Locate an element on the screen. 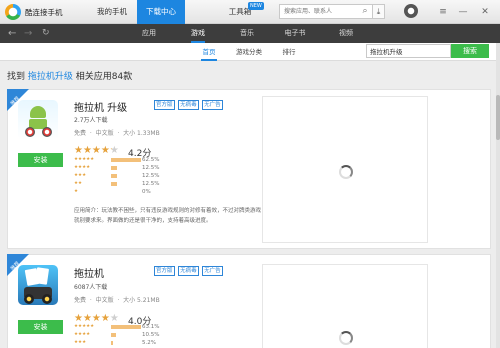  sub-tab-bar: 首页 游戏分类 排行 搜索 is located at coordinates (248, 52).